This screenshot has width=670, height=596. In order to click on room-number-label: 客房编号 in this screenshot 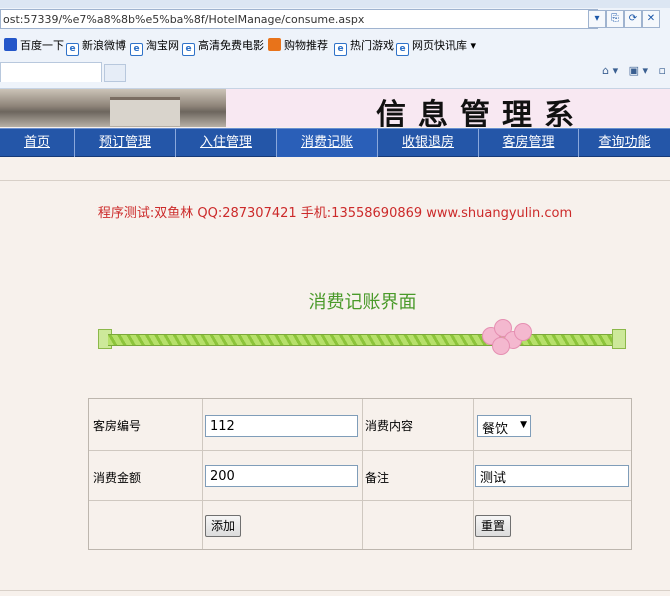, I will do `click(117, 426)`.